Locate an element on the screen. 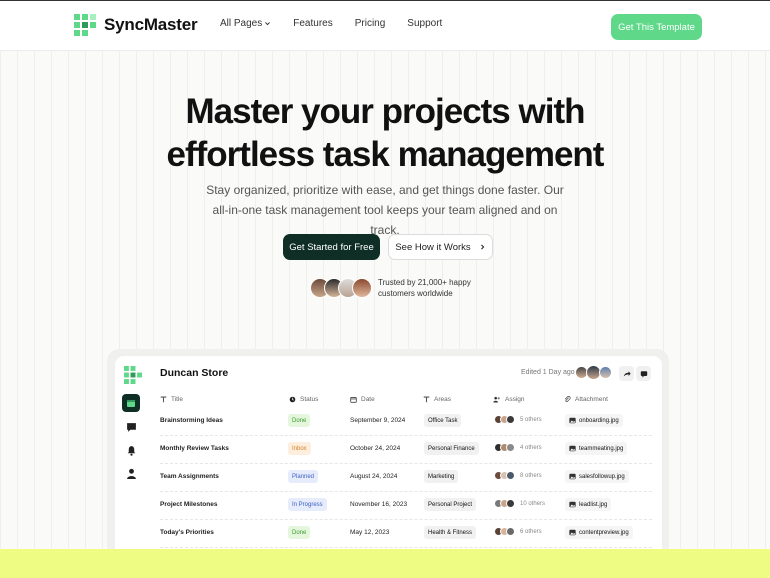 The width and height of the screenshot is (770, 578). attachment-chip: teammeating.jpg is located at coordinates (596, 448).